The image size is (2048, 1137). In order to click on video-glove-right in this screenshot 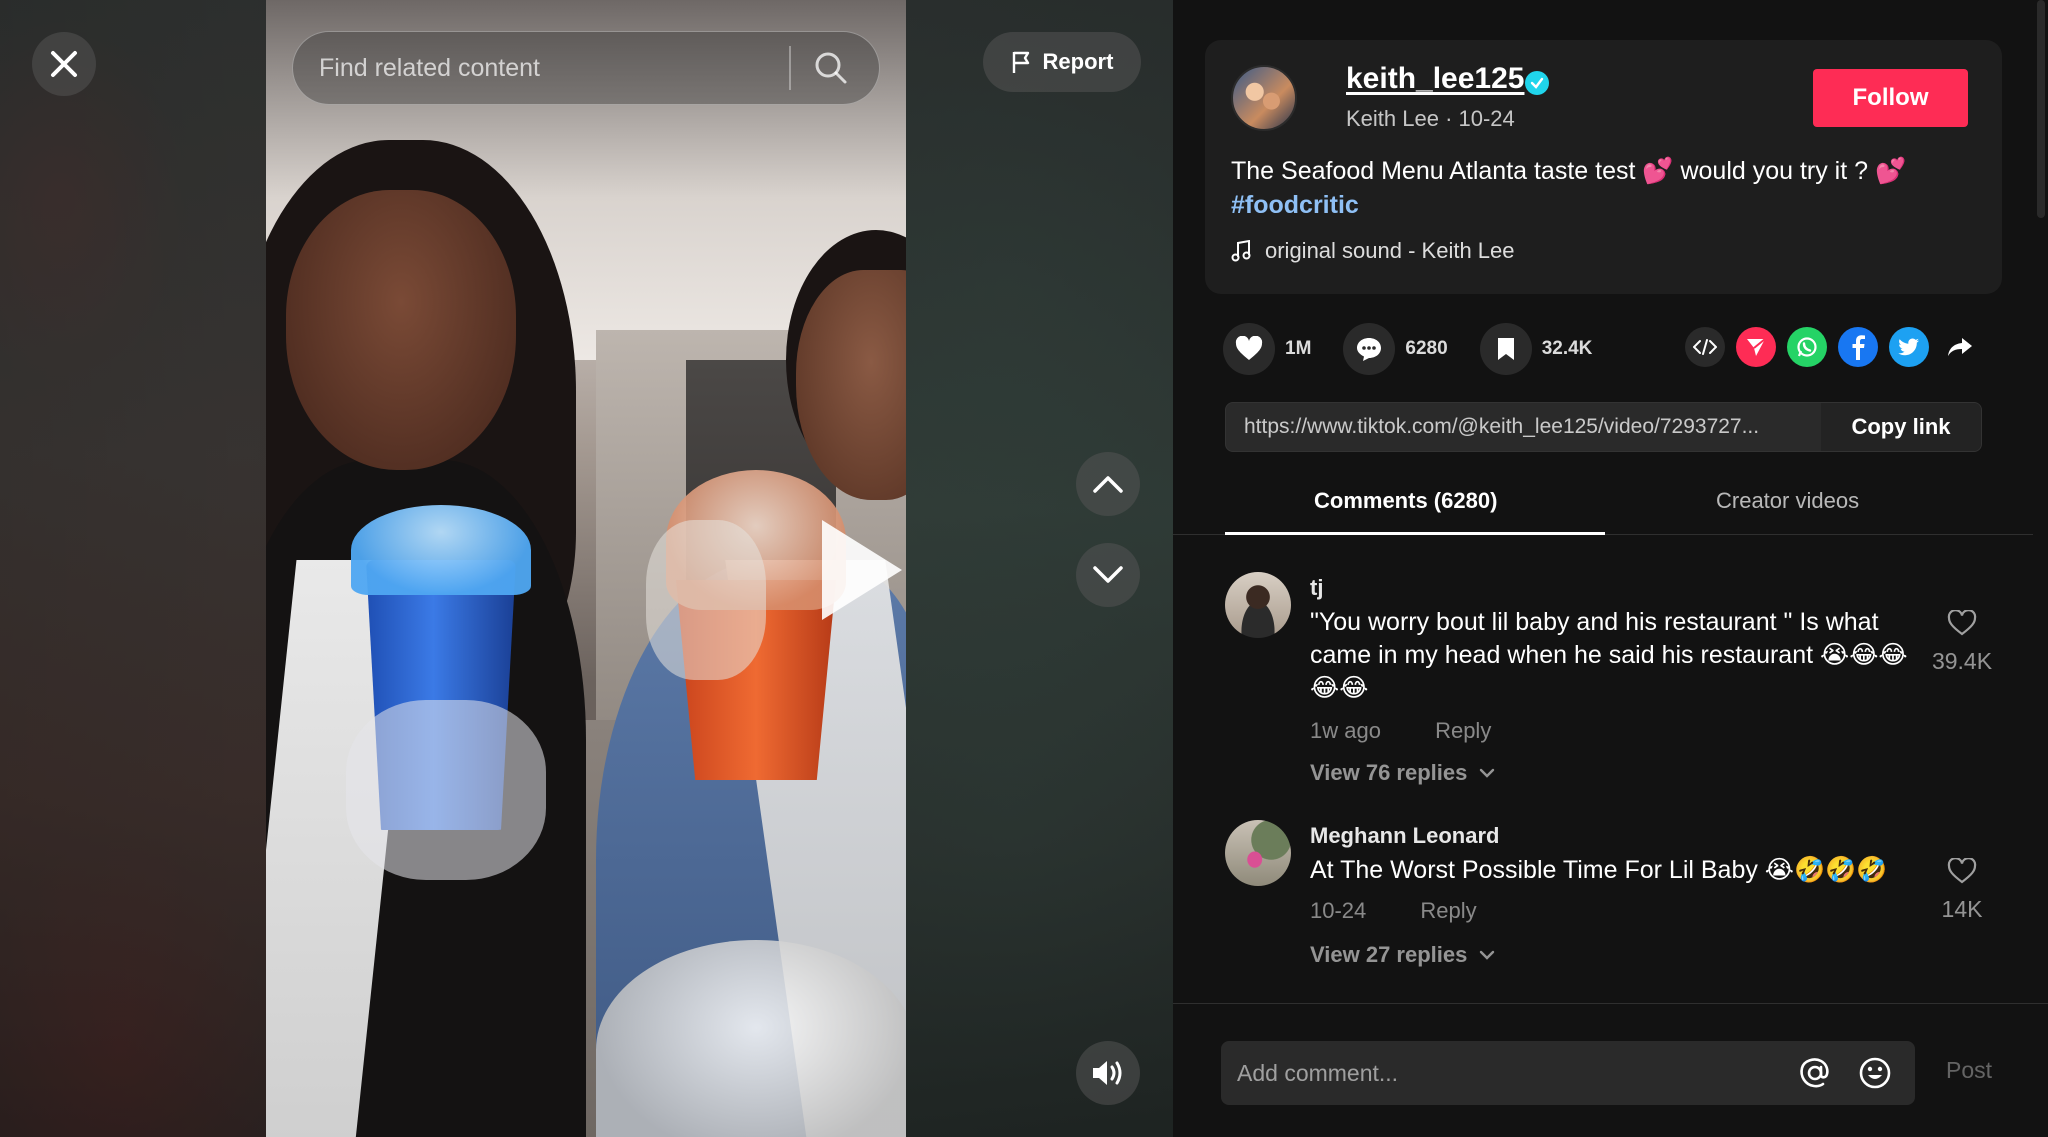, I will do `click(706, 600)`.